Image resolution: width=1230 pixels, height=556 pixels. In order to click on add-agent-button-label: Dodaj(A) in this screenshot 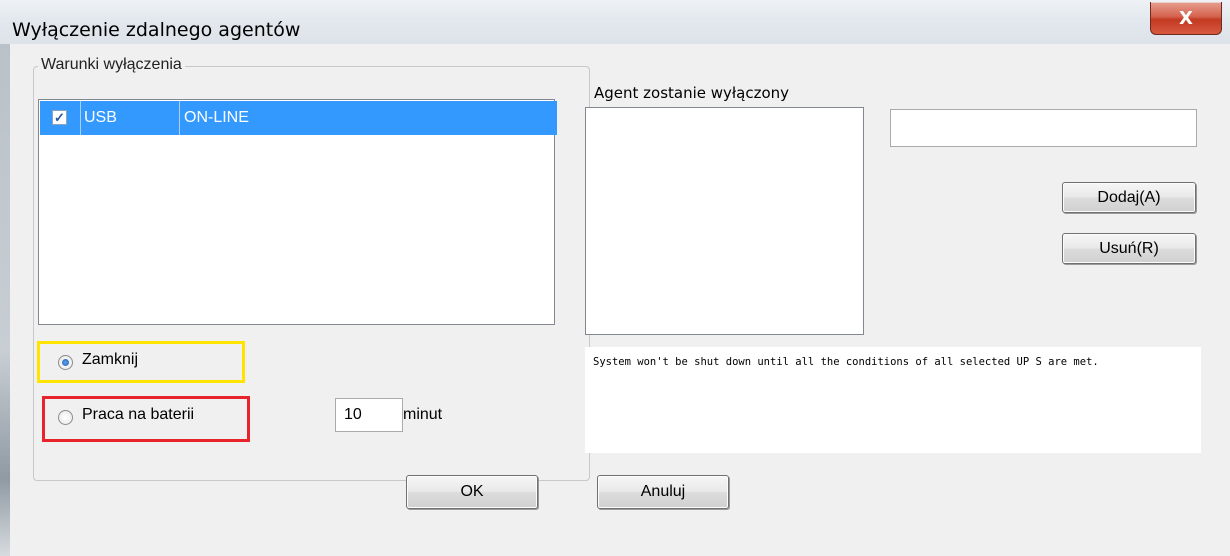, I will do `click(1129, 197)`.